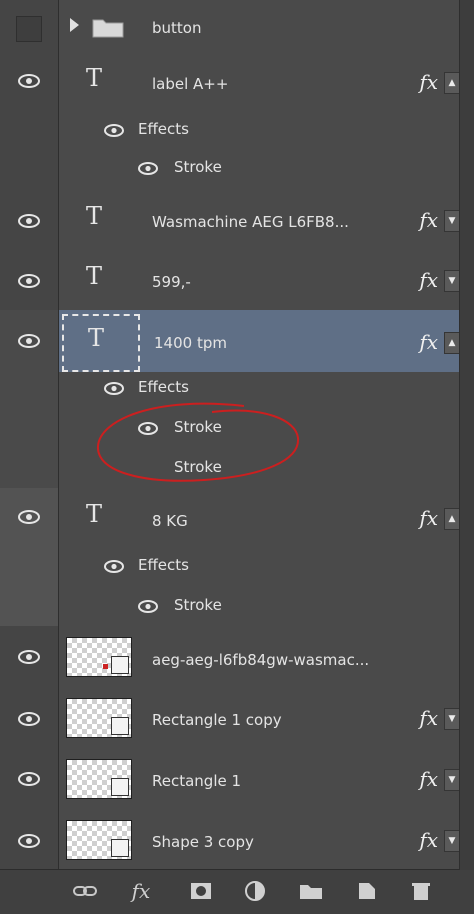  What do you see at coordinates (466, 435) in the screenshot?
I see `scrollbar` at bounding box center [466, 435].